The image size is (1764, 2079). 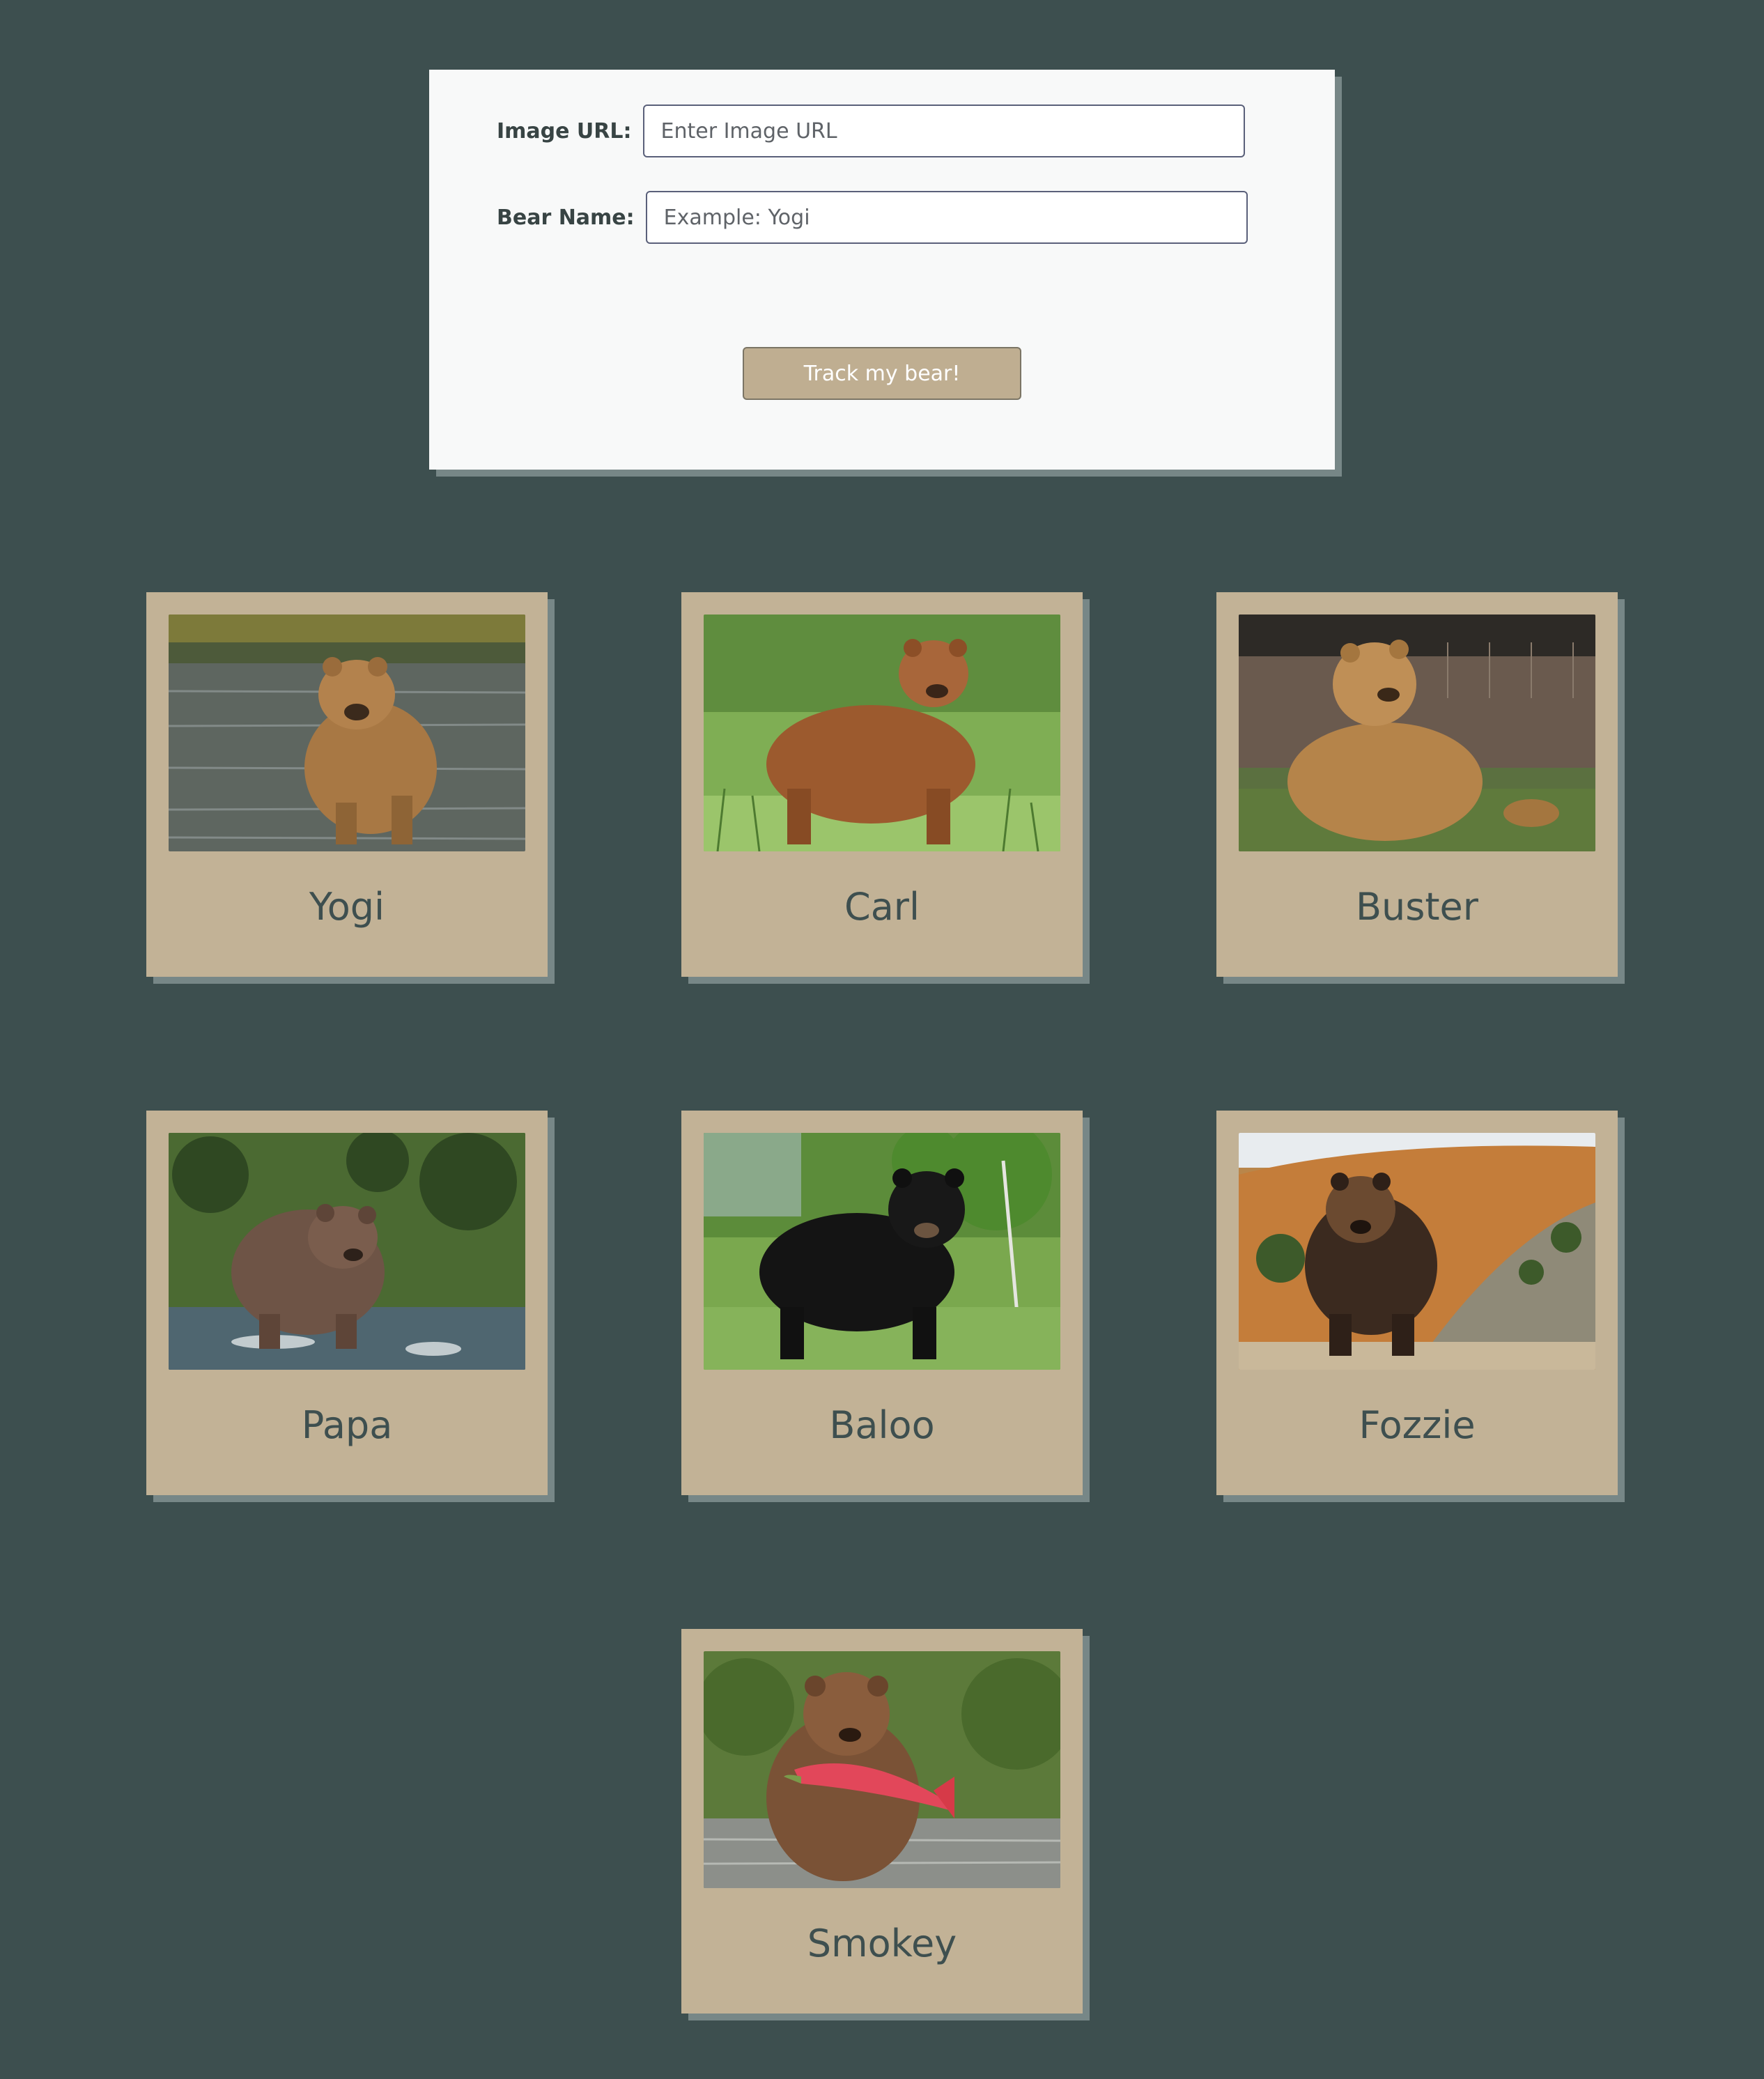 I want to click on bear-card-buster: Buster, so click(x=1417, y=784).